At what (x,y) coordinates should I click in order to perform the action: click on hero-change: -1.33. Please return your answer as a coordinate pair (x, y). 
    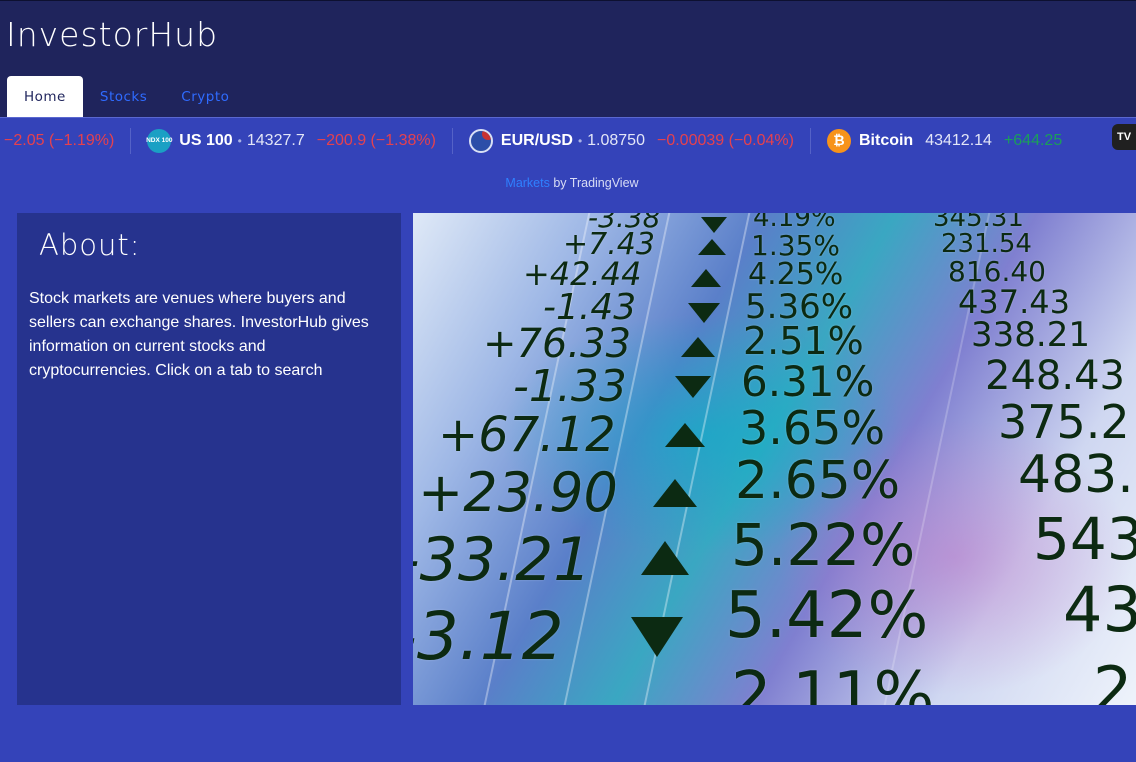
    Looking at the image, I should click on (570, 386).